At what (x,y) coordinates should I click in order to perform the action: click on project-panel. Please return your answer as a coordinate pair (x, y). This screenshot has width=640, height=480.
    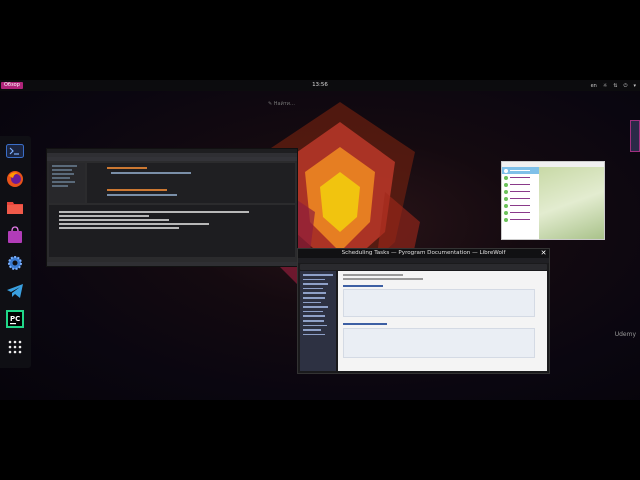
    Looking at the image, I should click on (67, 183).